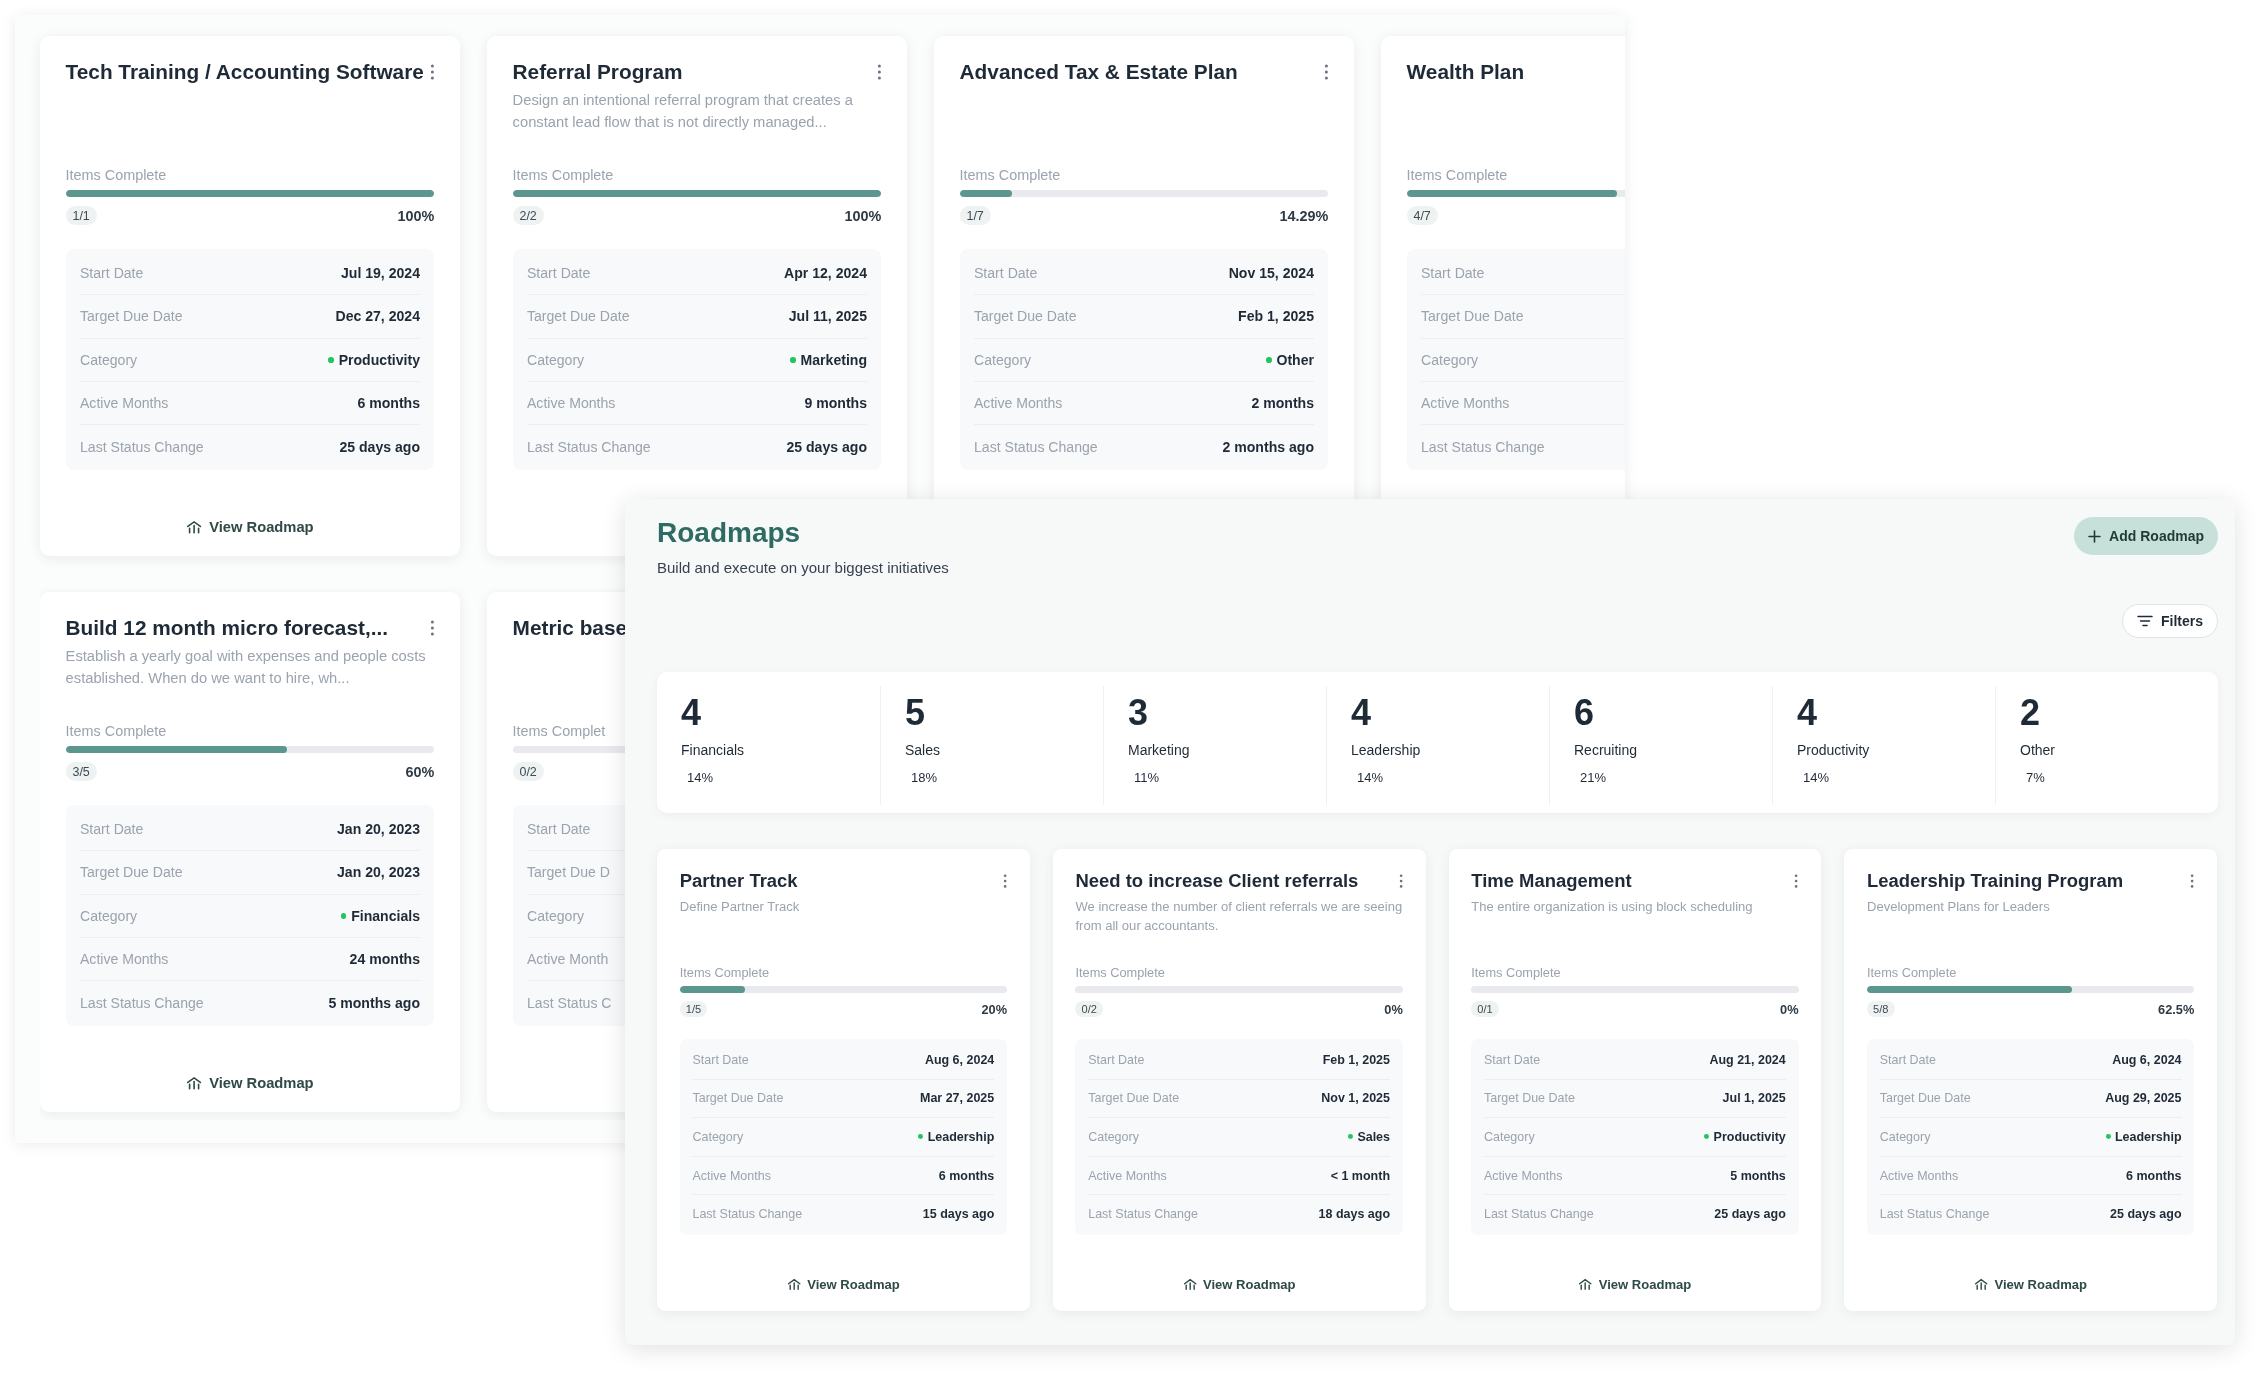 The image size is (2268, 1374). Describe the element at coordinates (2038, 750) in the screenshot. I see `stat-label: Other` at that location.